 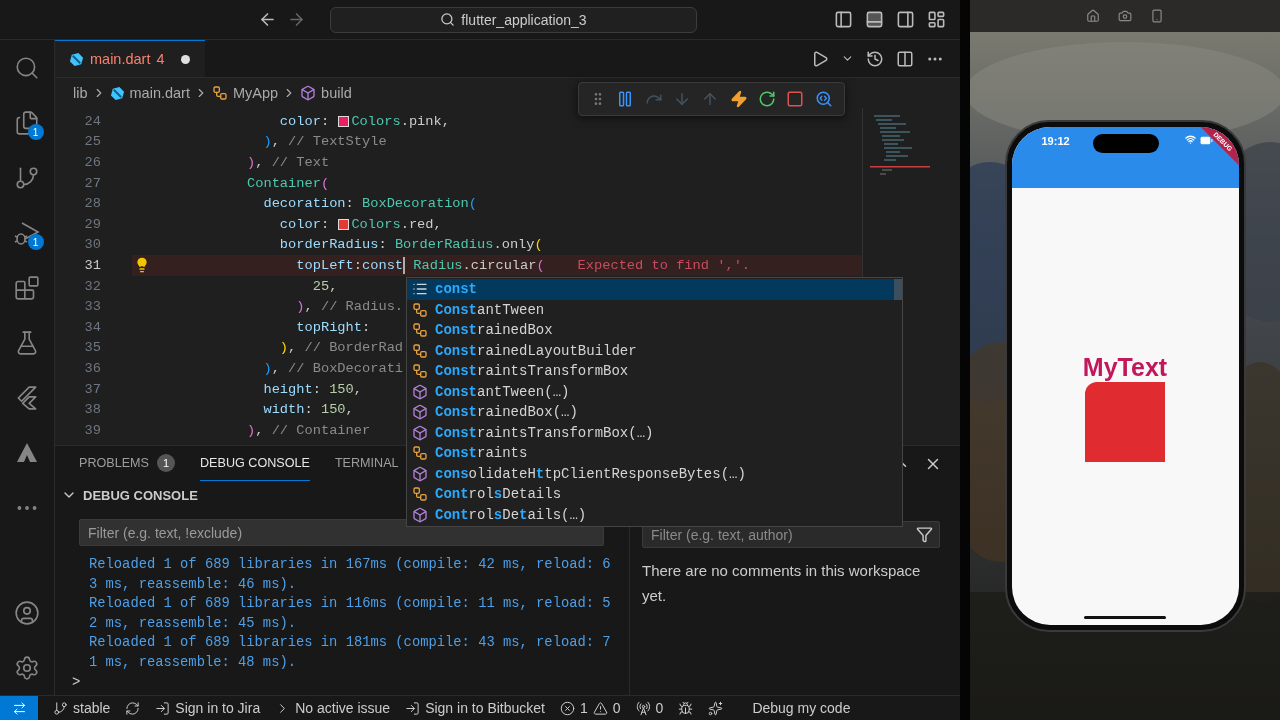 I want to click on account-icon, so click(x=27, y=612).